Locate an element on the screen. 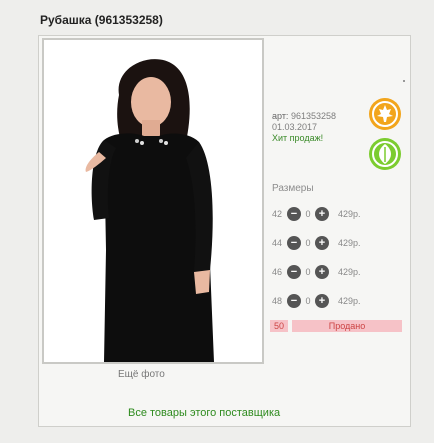 This screenshot has width=434, height=443. size-value: 44 is located at coordinates (277, 243).